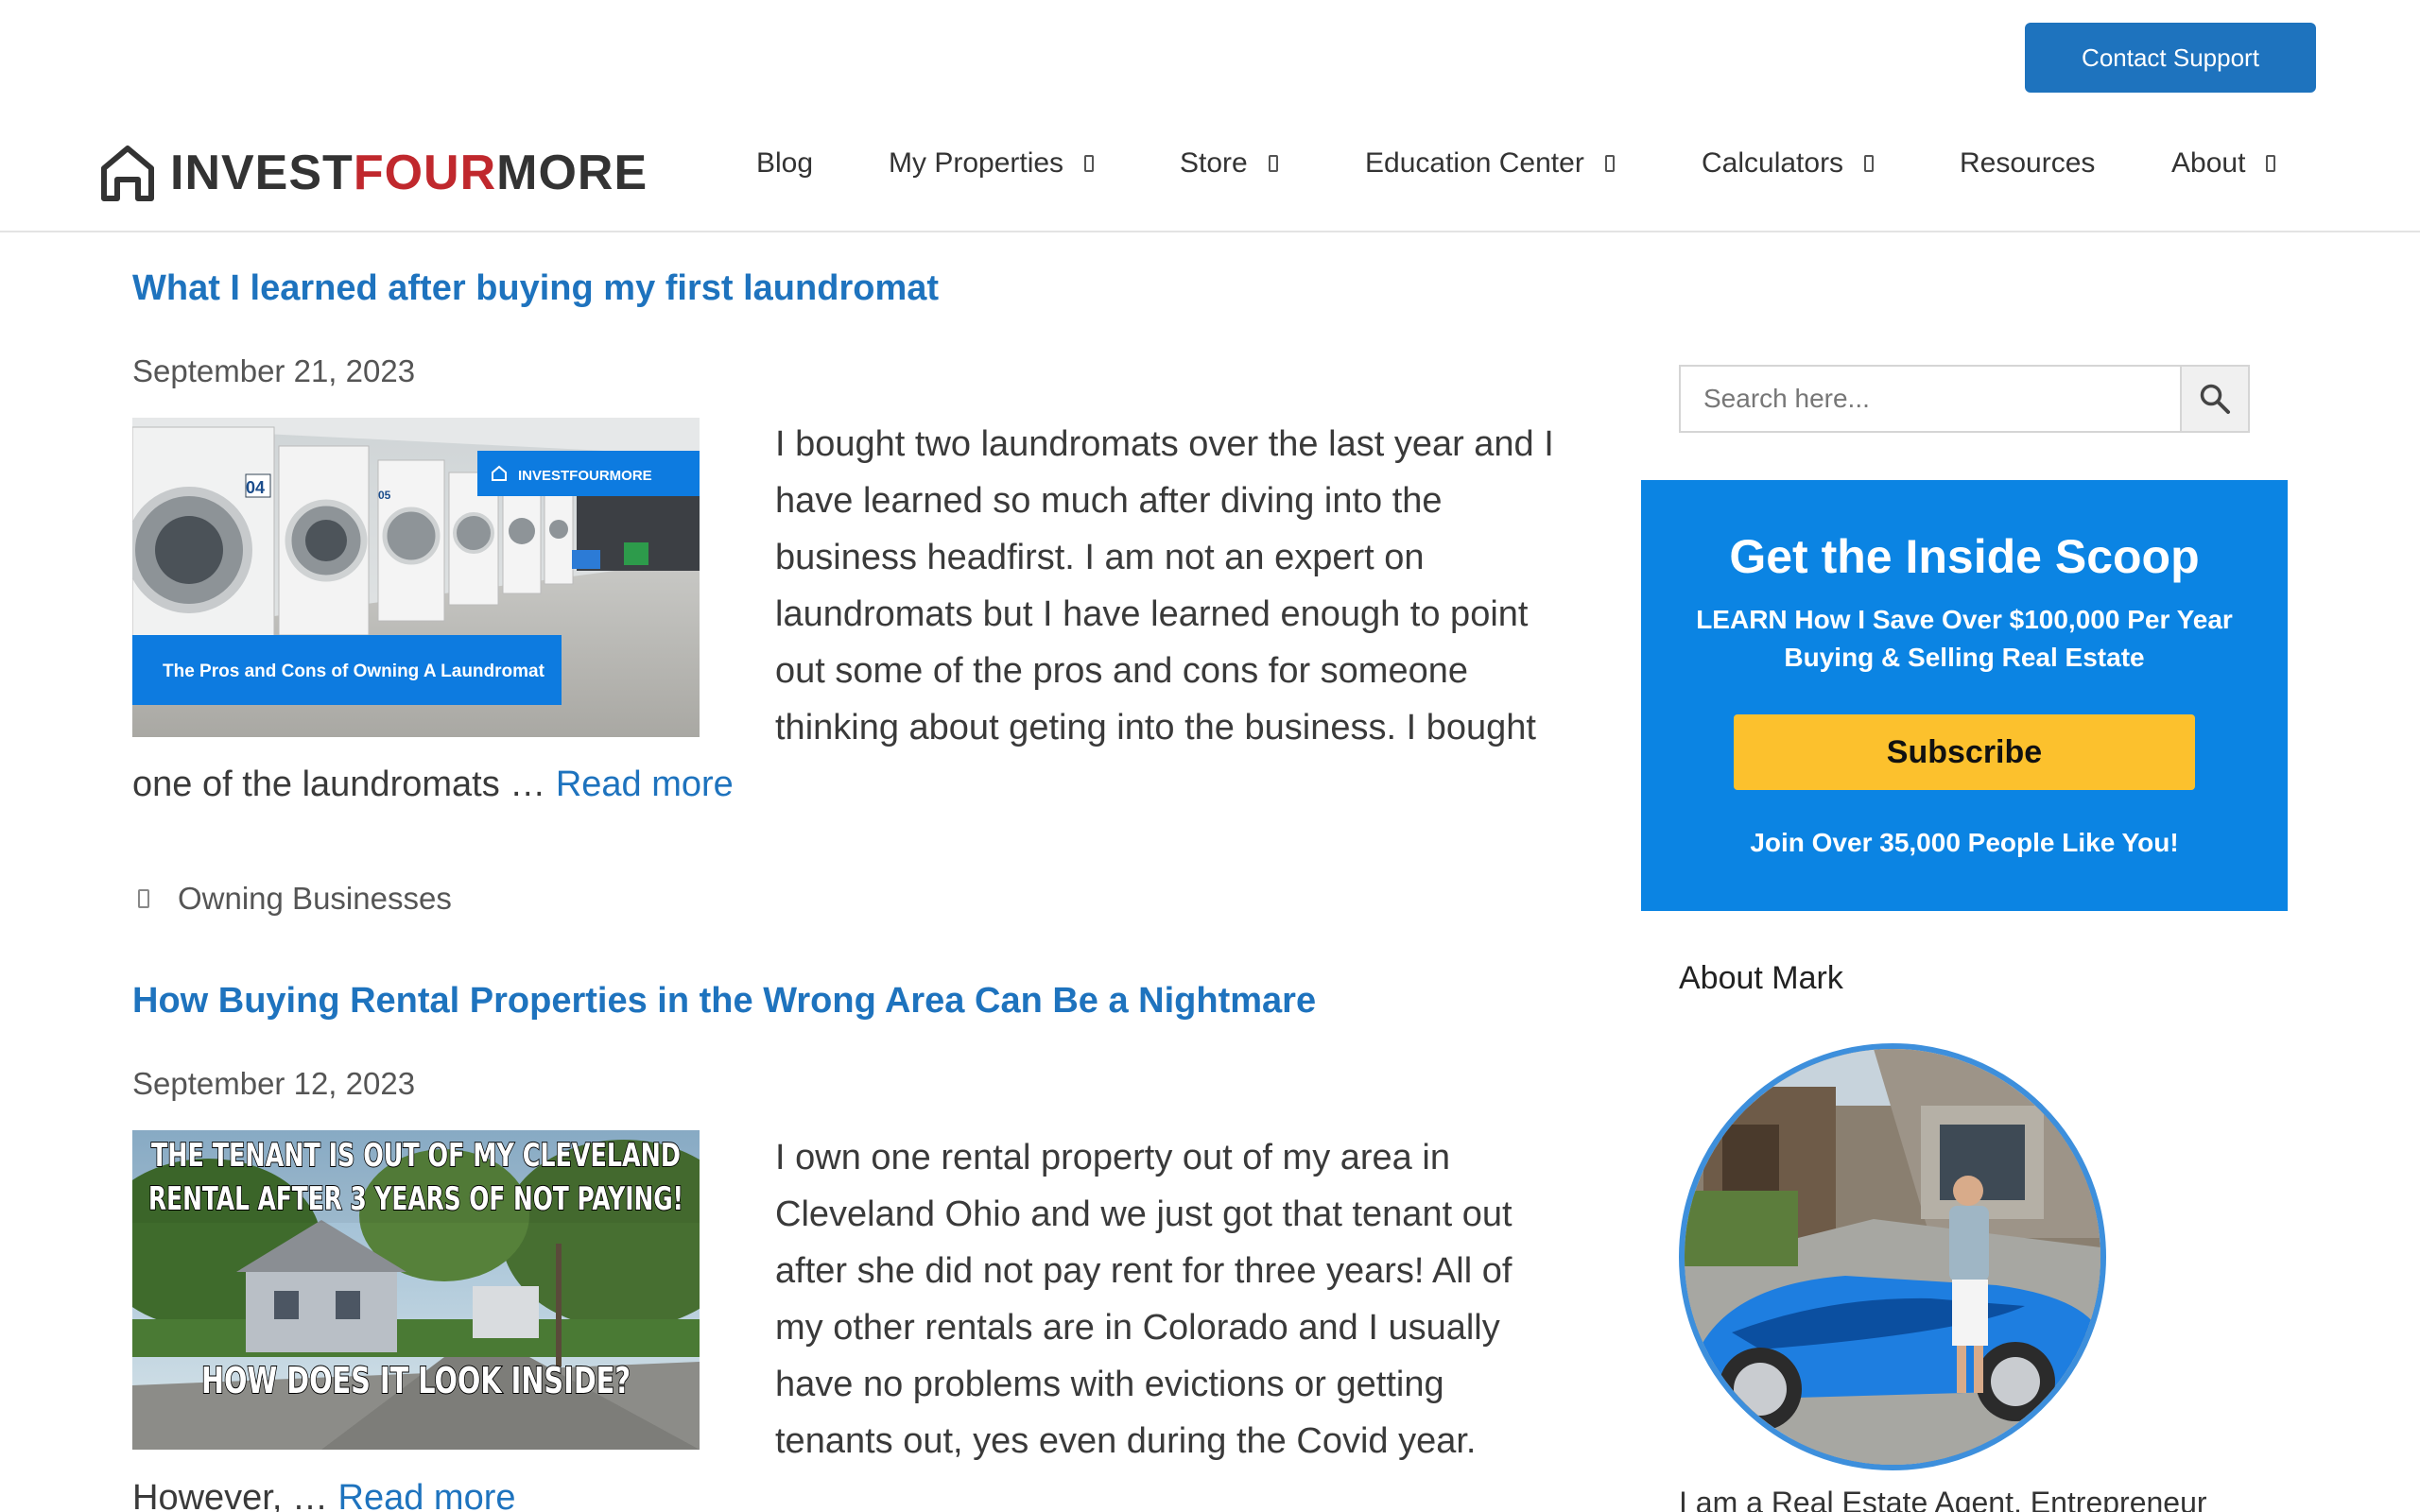  I want to click on nav-blog: Blog, so click(785, 163).